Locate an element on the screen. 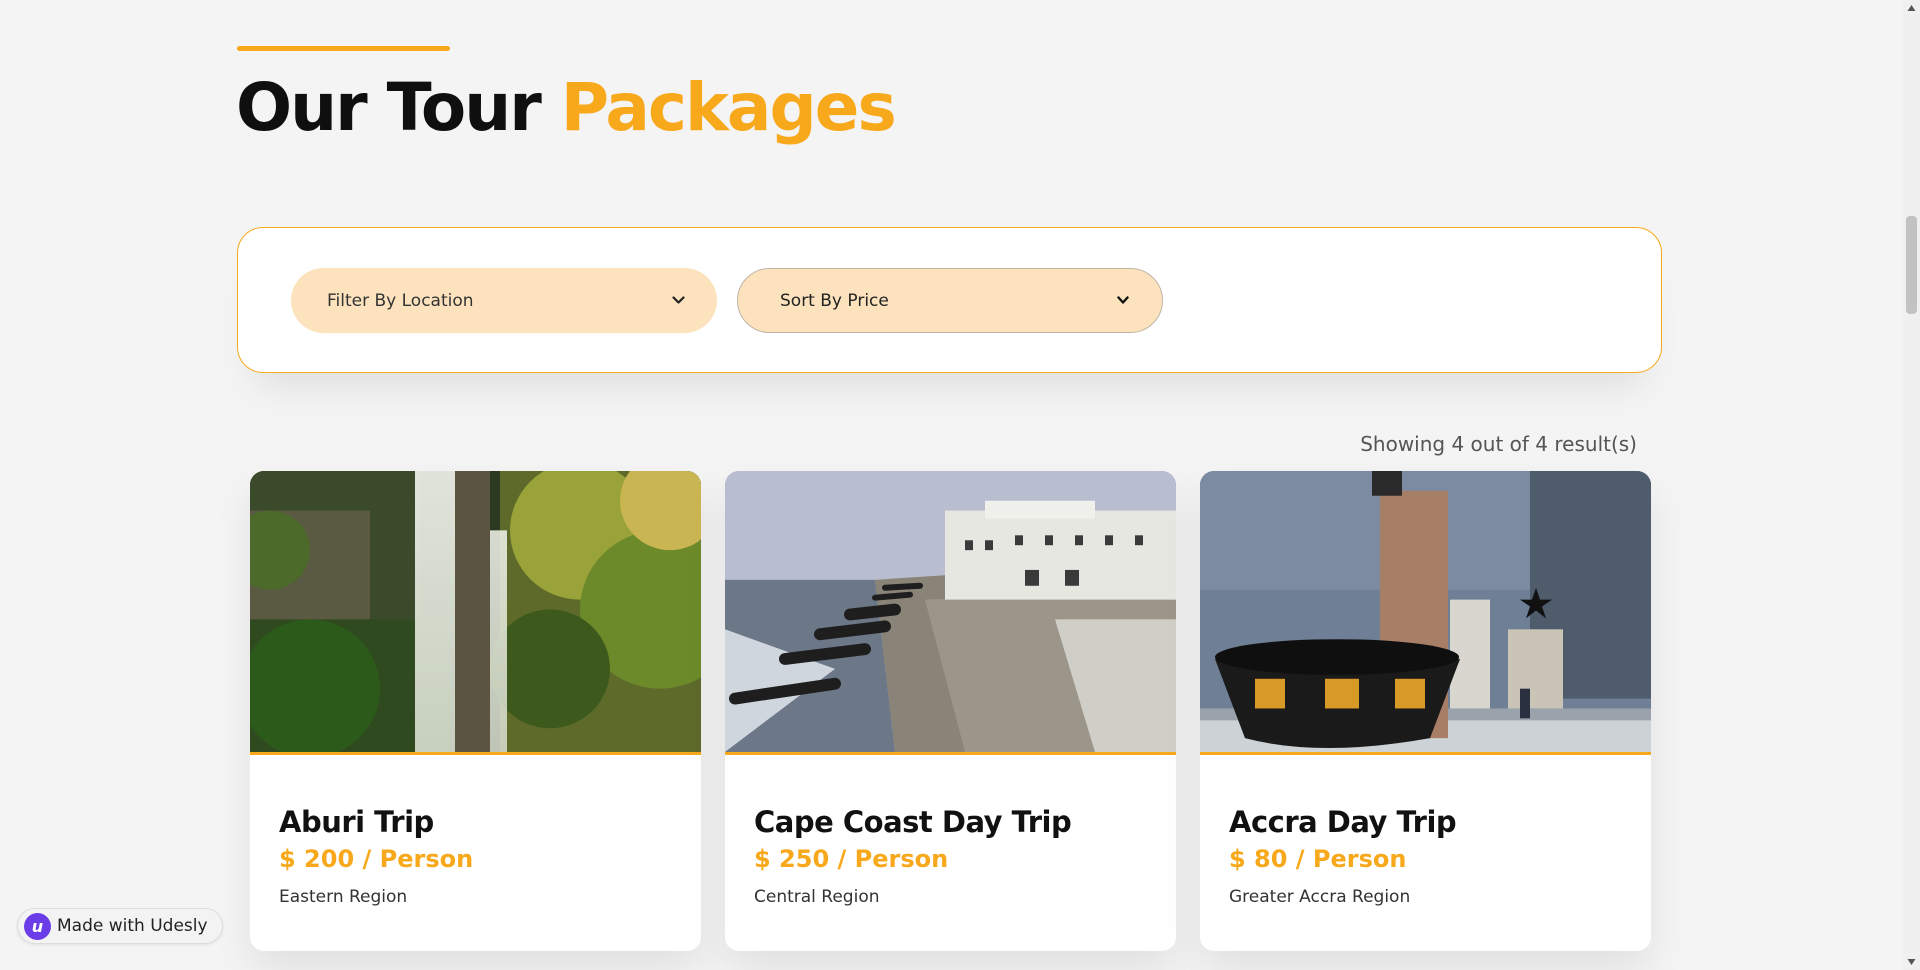 Image resolution: width=1920 pixels, height=970 pixels. tour-card: Aburi Trip $ 200 / Person Eastern Region is located at coordinates (475, 711).